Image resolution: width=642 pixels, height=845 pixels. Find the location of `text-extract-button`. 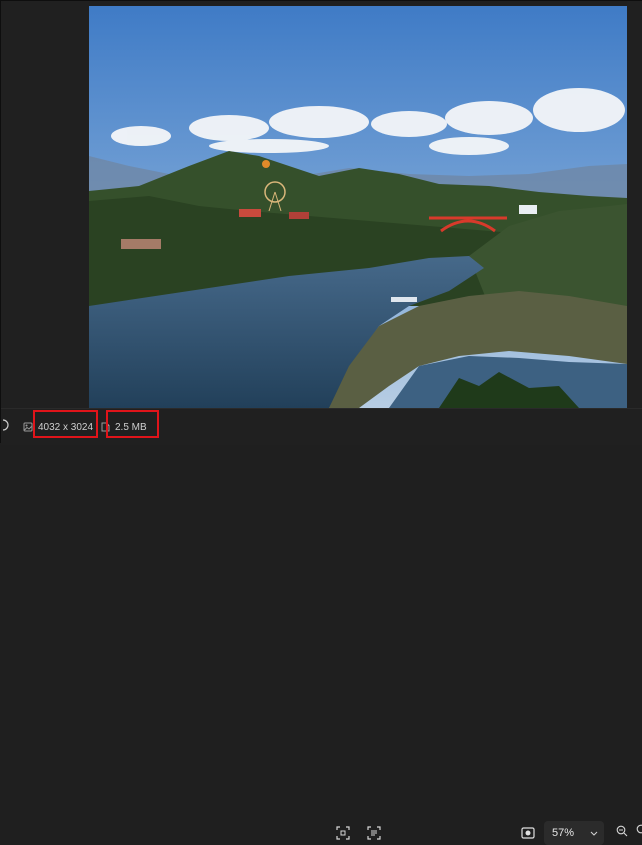

text-extract-button is located at coordinates (374, 833).